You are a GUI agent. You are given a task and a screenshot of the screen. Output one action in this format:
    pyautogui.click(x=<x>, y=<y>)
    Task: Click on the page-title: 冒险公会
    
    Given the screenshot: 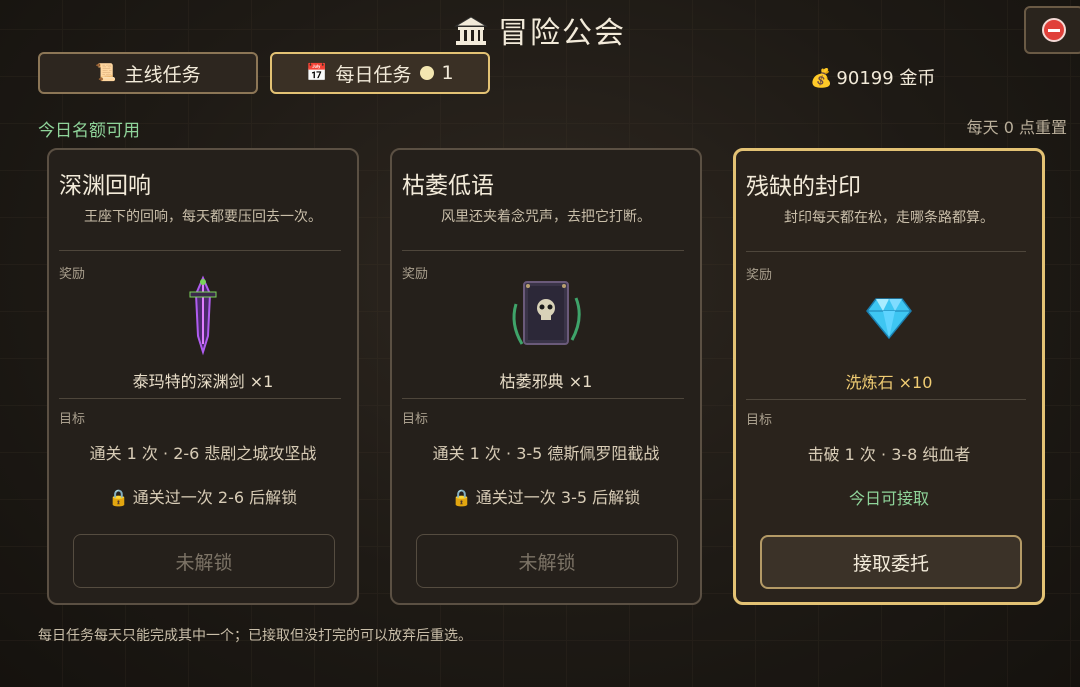 What is the action you would take?
    pyautogui.click(x=540, y=31)
    